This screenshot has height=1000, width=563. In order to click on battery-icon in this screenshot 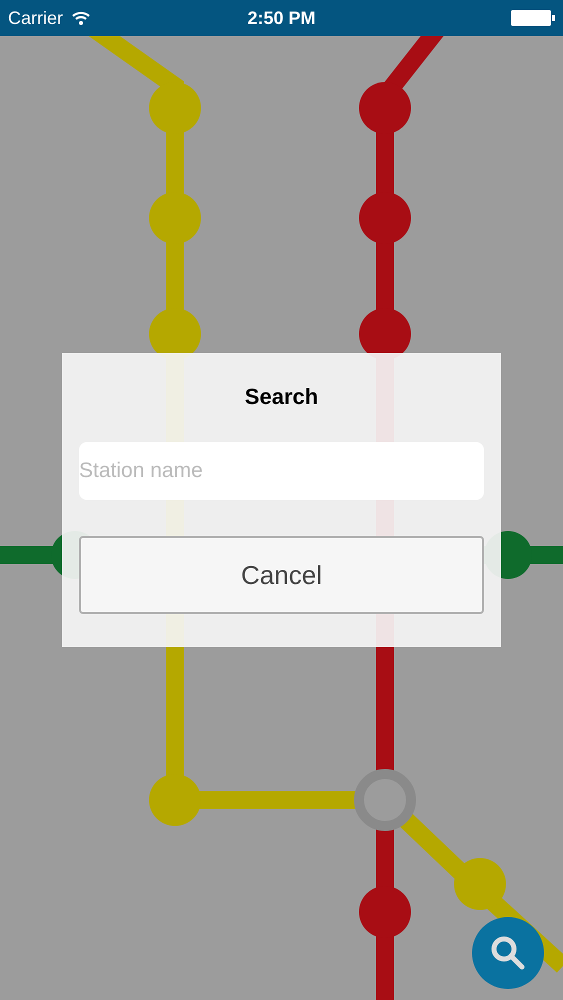, I will do `click(533, 18)`.